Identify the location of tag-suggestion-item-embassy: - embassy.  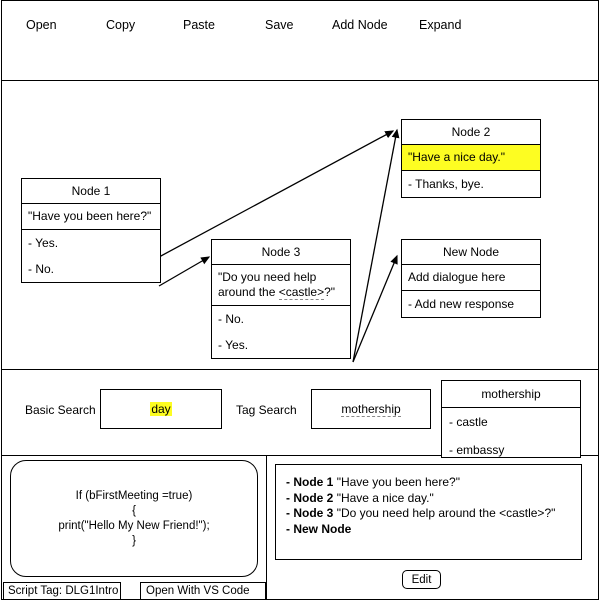
(511, 450).